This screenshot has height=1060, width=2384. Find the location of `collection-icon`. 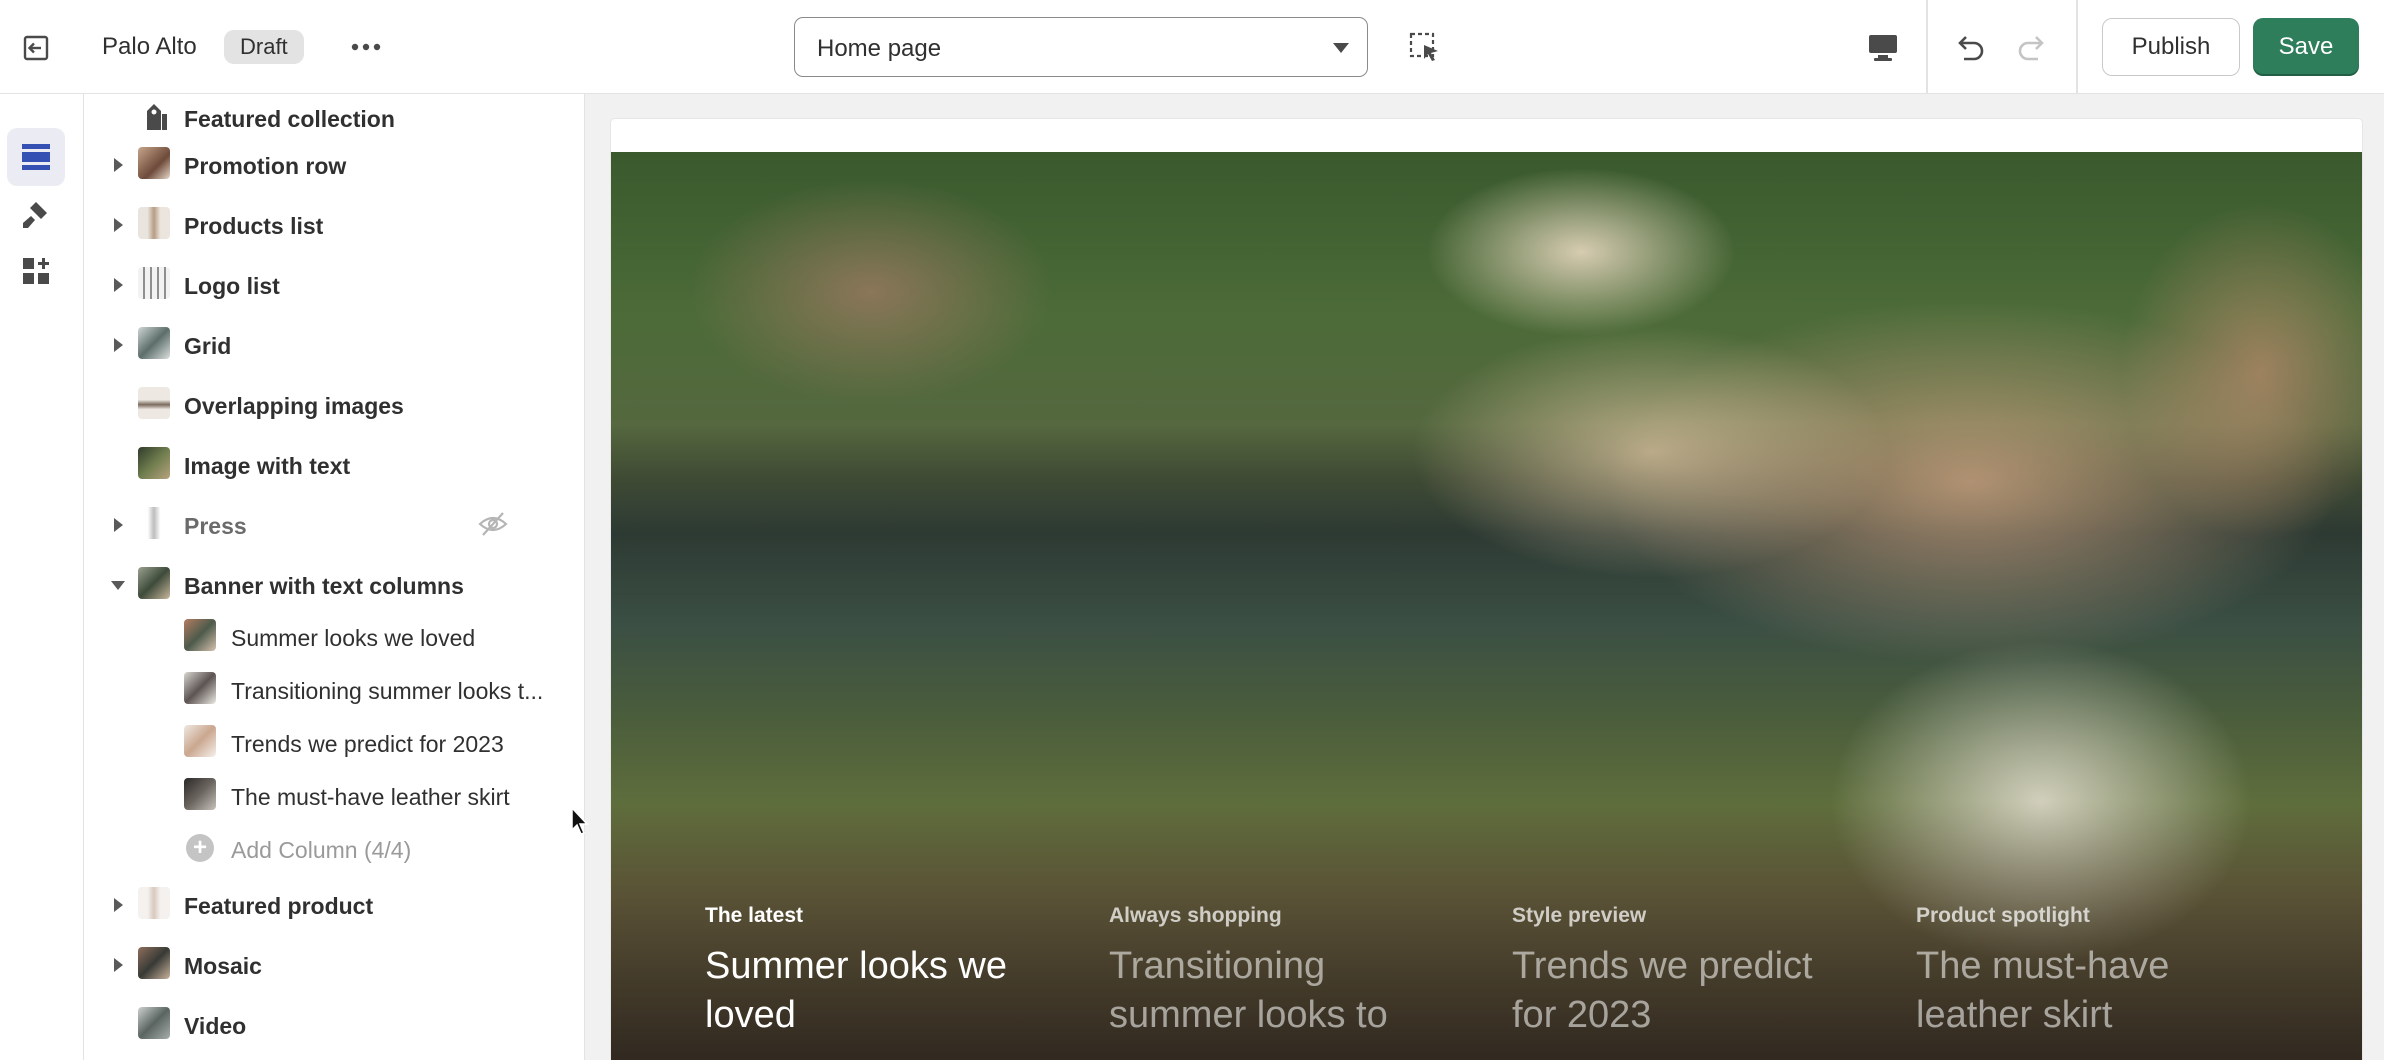

collection-icon is located at coordinates (154, 116).